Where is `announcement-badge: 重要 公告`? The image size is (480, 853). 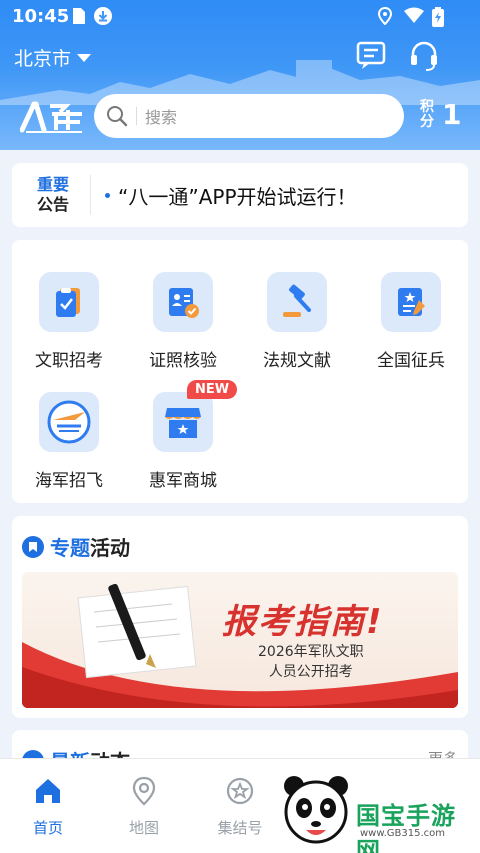 announcement-badge: 重要 公告 is located at coordinates (53, 195).